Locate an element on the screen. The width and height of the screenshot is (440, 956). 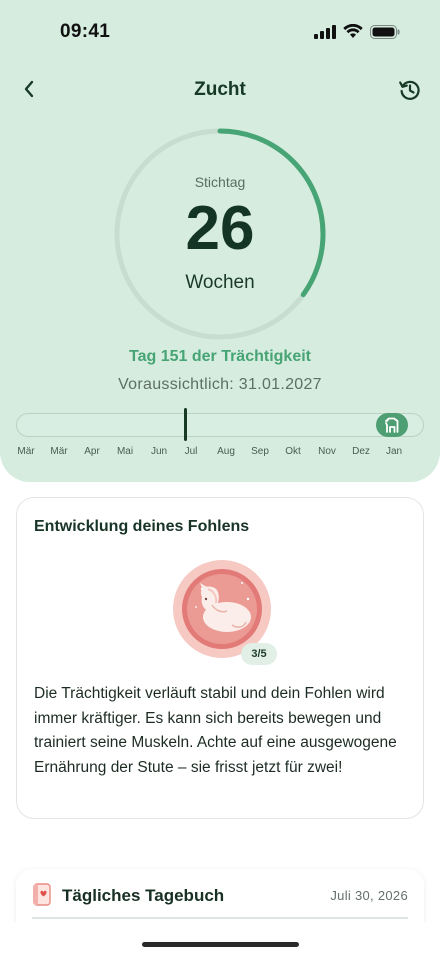
pregnancy-day: Tag 151 der Trächtigkeit is located at coordinates (220, 356).